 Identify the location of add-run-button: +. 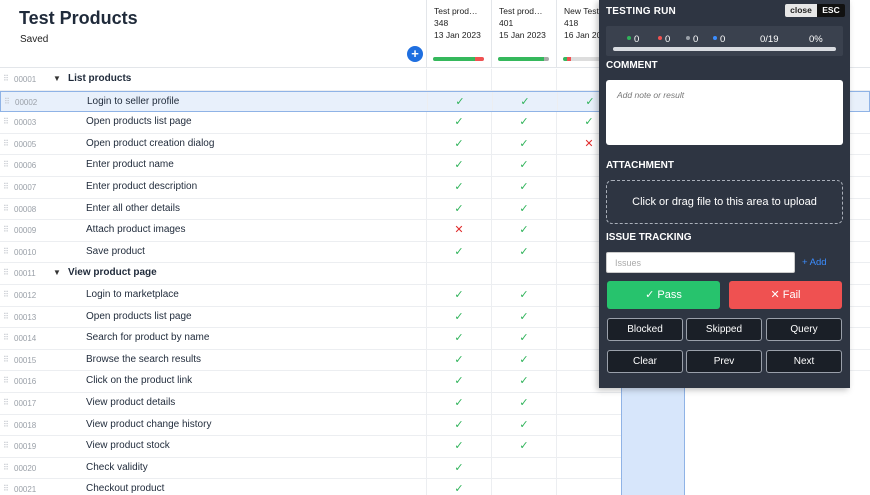
(415, 54).